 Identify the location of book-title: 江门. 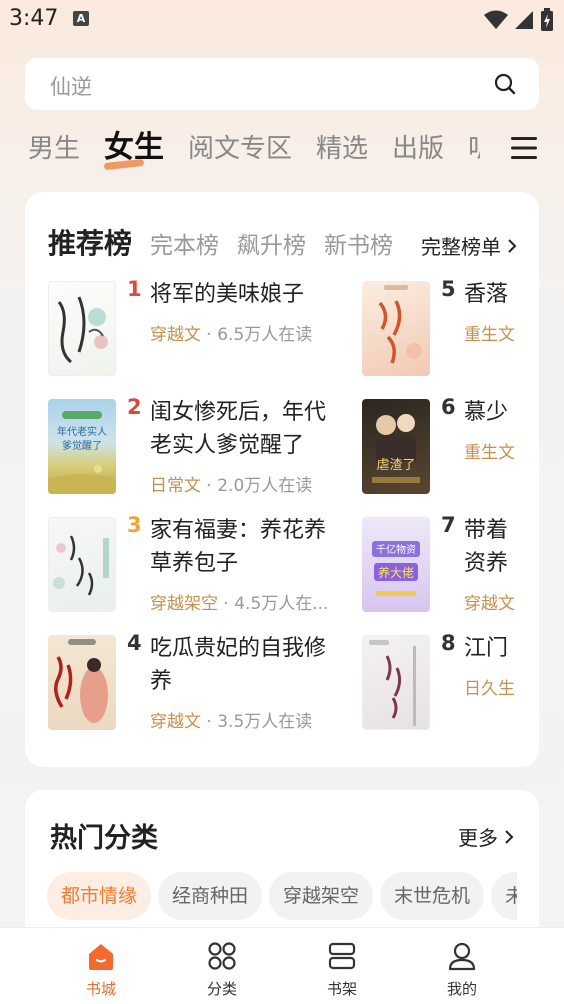
(486, 648).